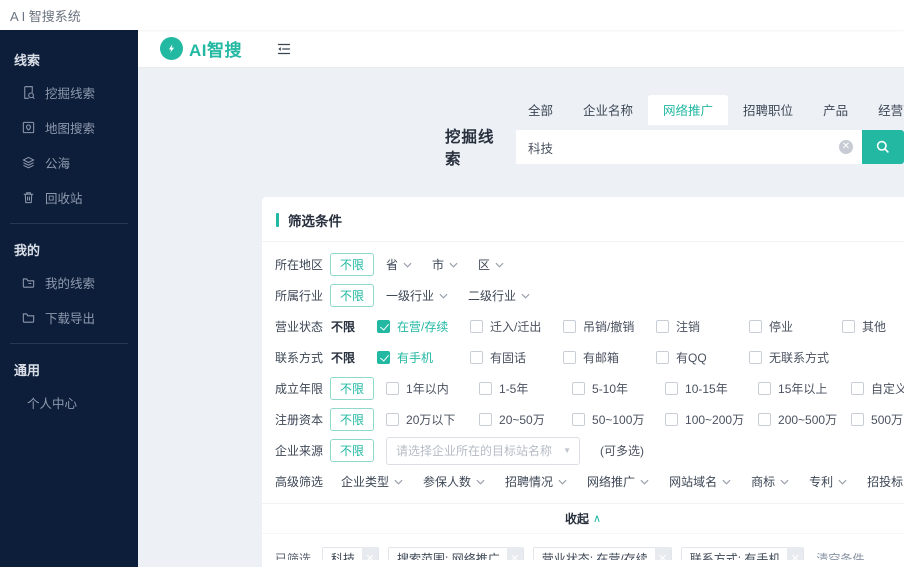 The height and width of the screenshot is (567, 904). Describe the element at coordinates (768, 110) in the screenshot. I see `search-scope-tab: 招聘职位` at that location.